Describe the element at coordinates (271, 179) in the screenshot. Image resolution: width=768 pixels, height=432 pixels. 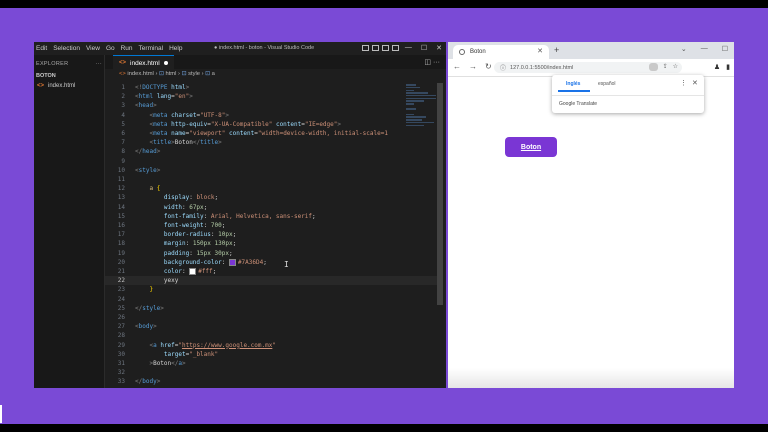
I see `code-line: 11` at that location.